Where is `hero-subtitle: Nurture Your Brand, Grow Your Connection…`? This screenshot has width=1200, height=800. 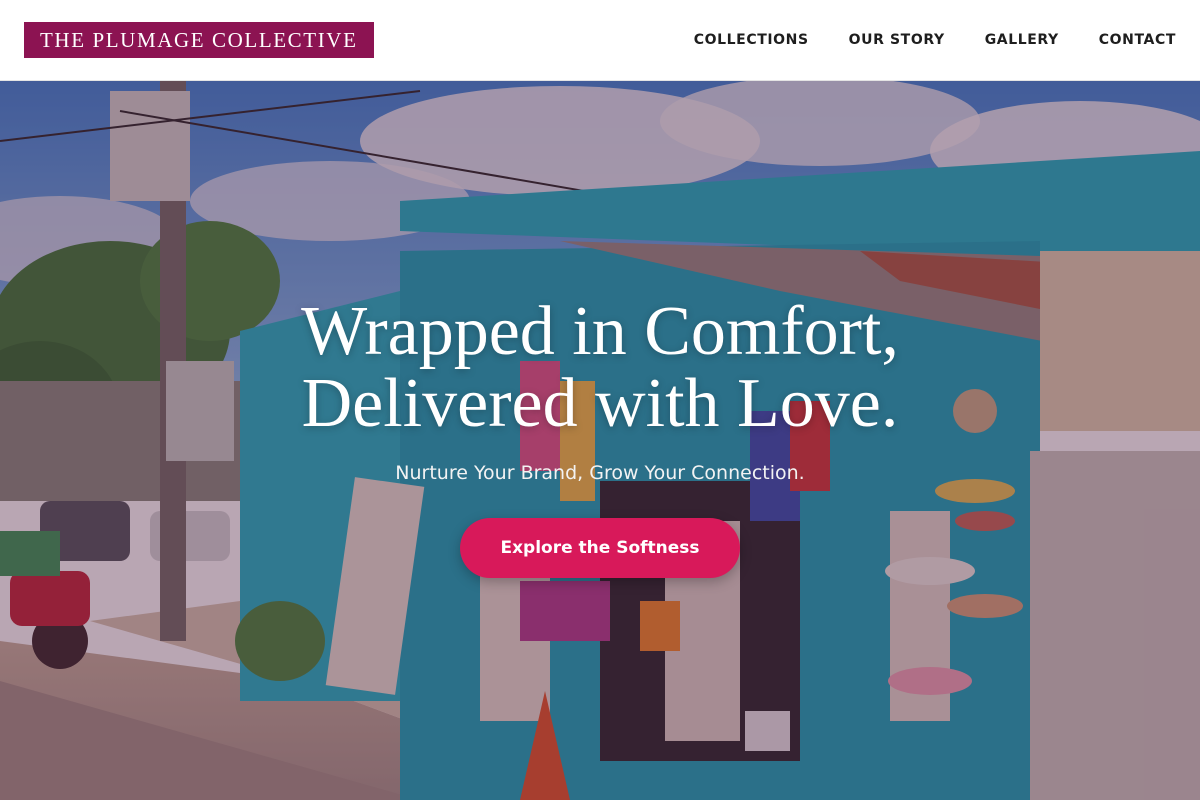
hero-subtitle: Nurture Your Brand, Grow Your Connection… is located at coordinates (600, 473).